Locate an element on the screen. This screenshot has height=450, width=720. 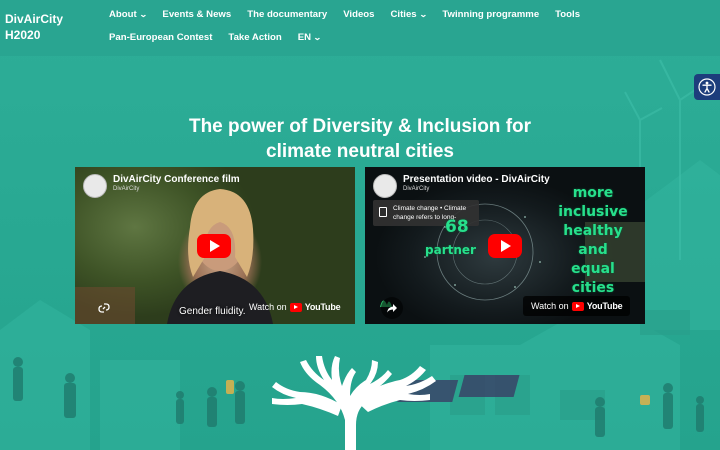
nav-item-documentary: The documentary is located at coordinates (287, 14).